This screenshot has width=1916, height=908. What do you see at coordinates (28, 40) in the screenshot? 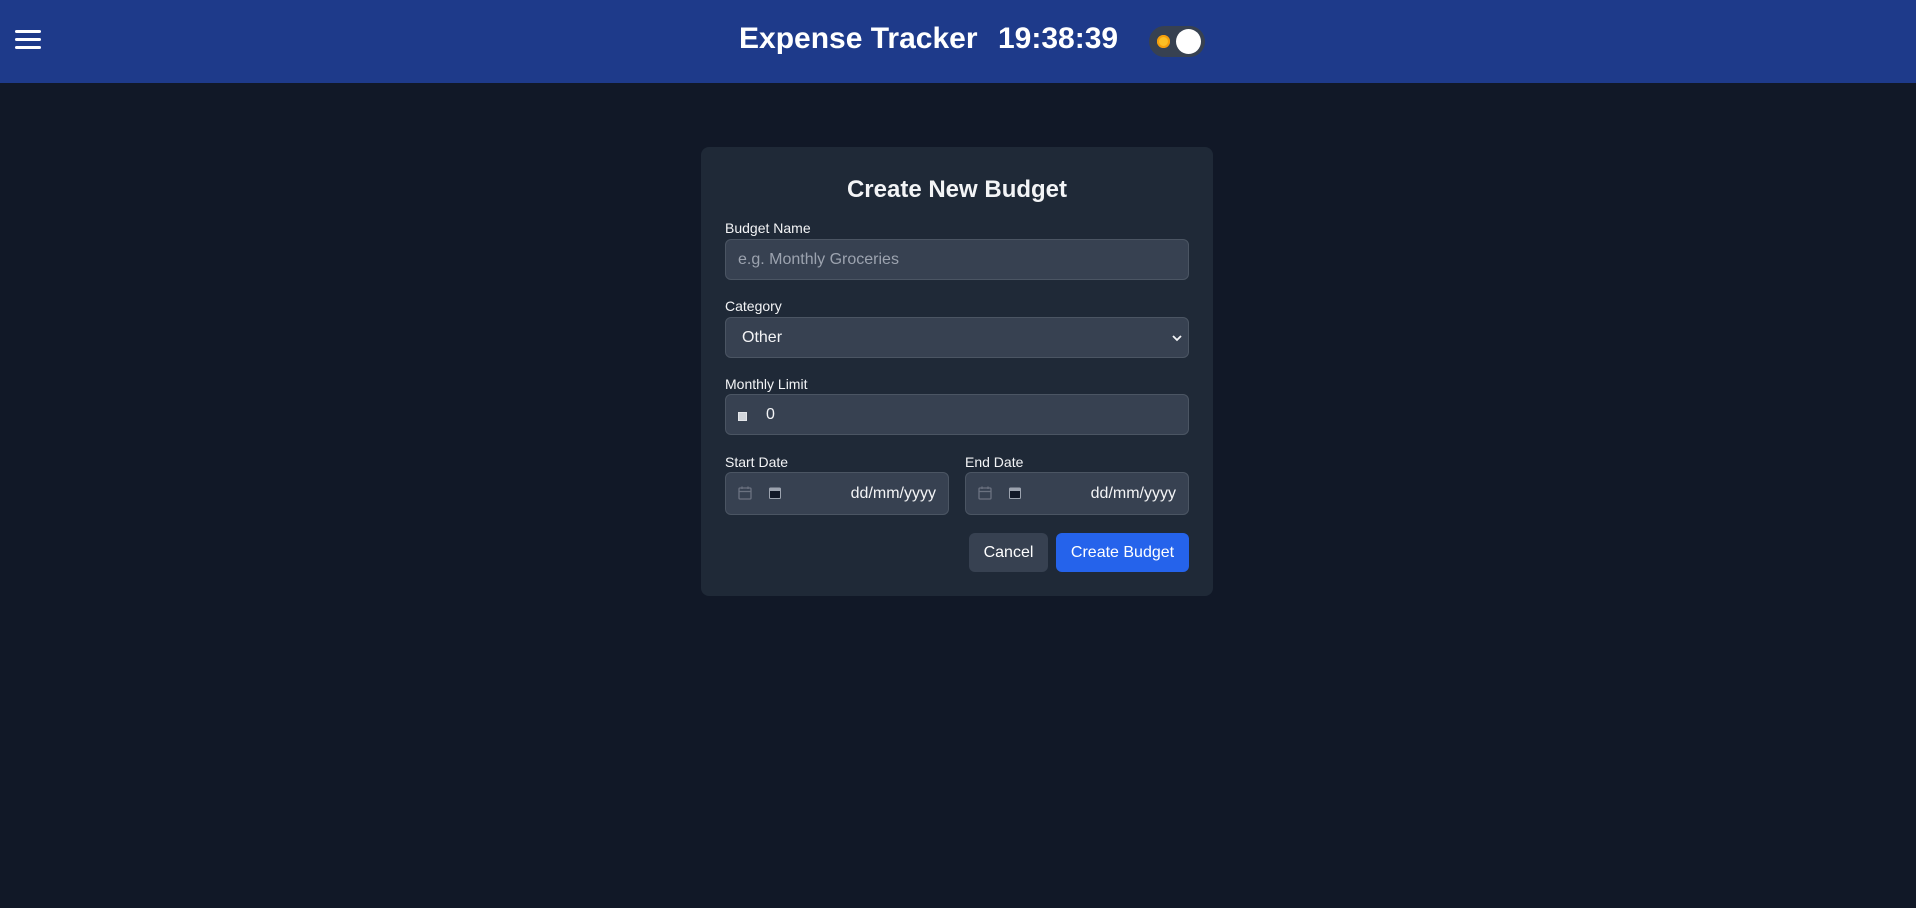
I see `hamburger-menu-icon` at bounding box center [28, 40].